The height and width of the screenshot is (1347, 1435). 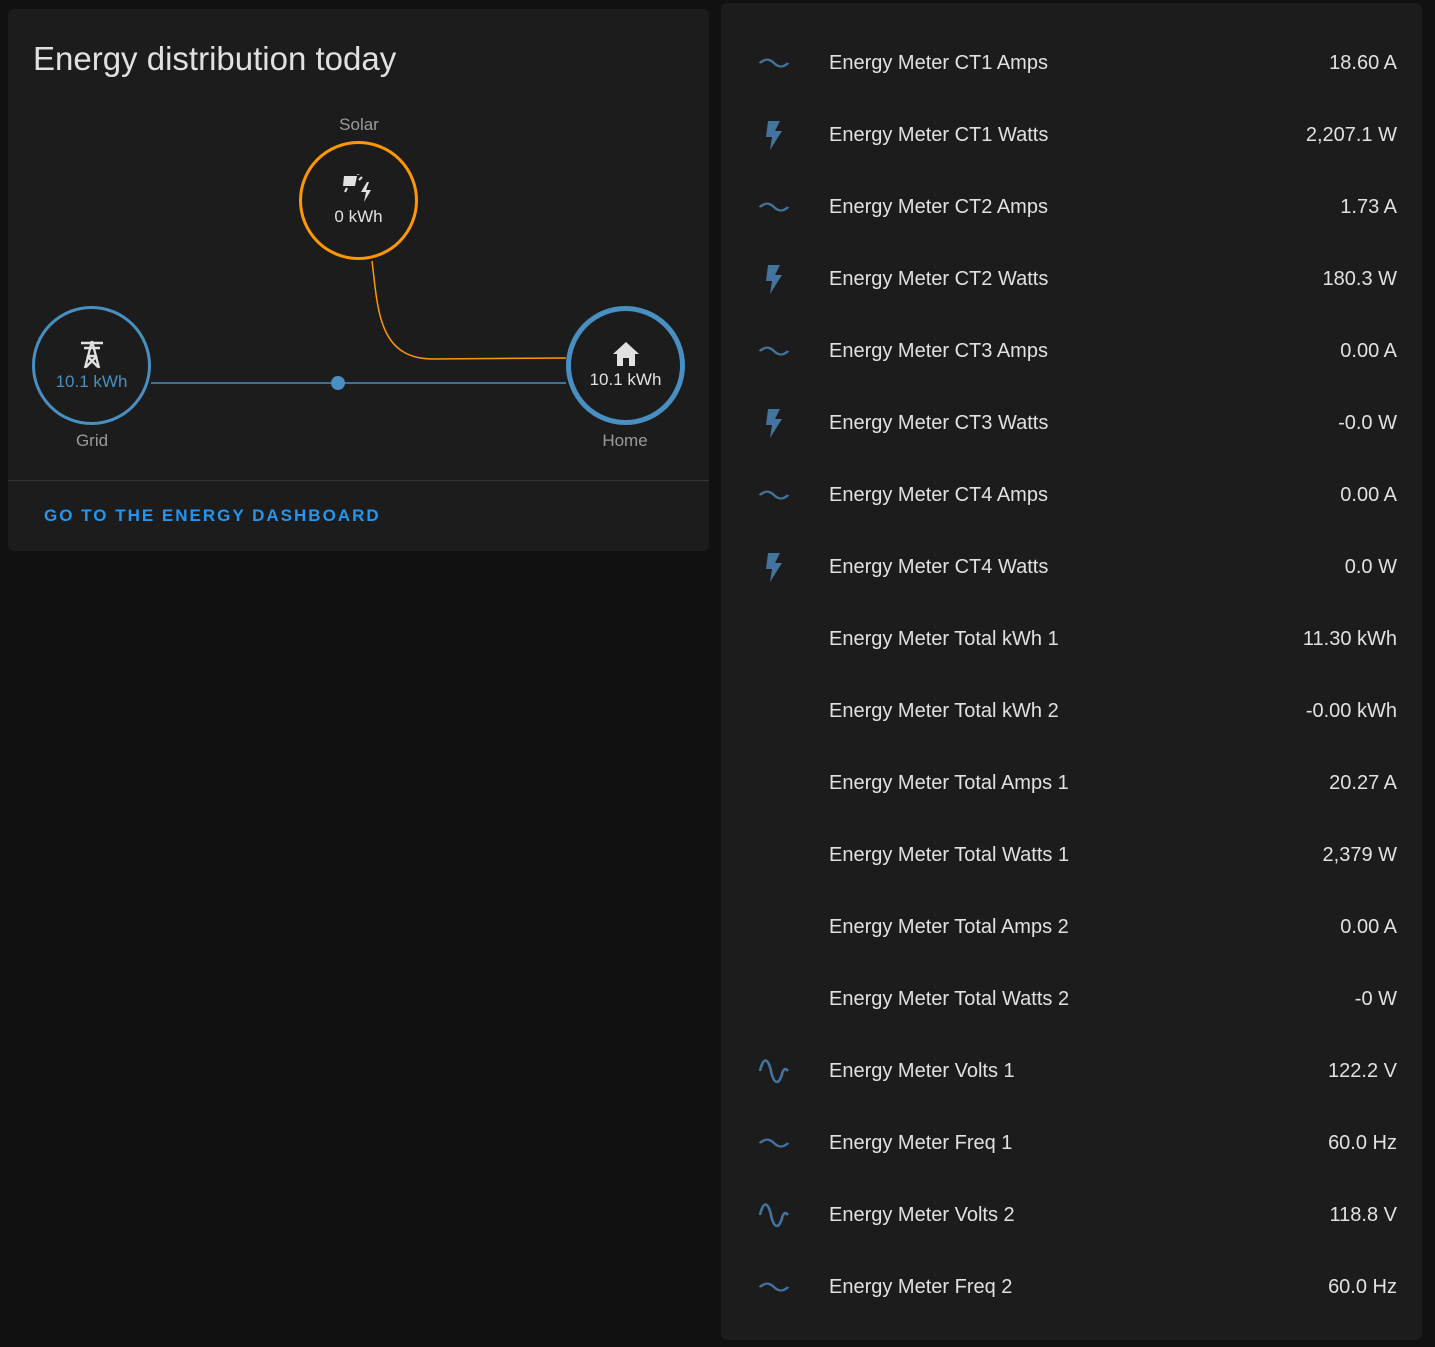 I want to click on entity-row: Energy Meter CT1 Amps 18.60 A, so click(x=1071, y=63).